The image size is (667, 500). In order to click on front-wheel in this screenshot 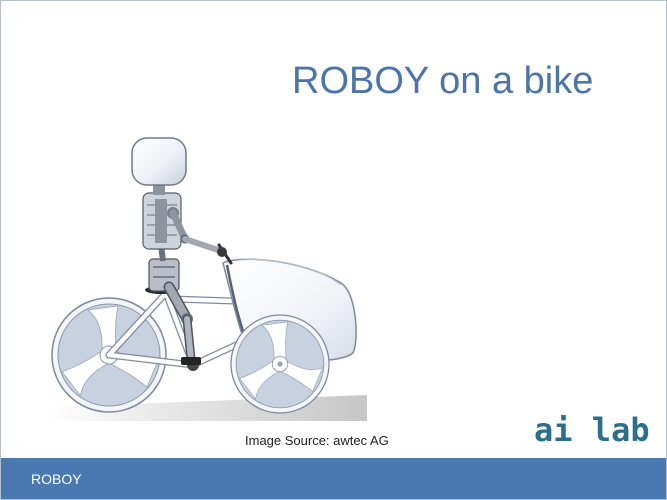, I will do `click(280, 364)`.